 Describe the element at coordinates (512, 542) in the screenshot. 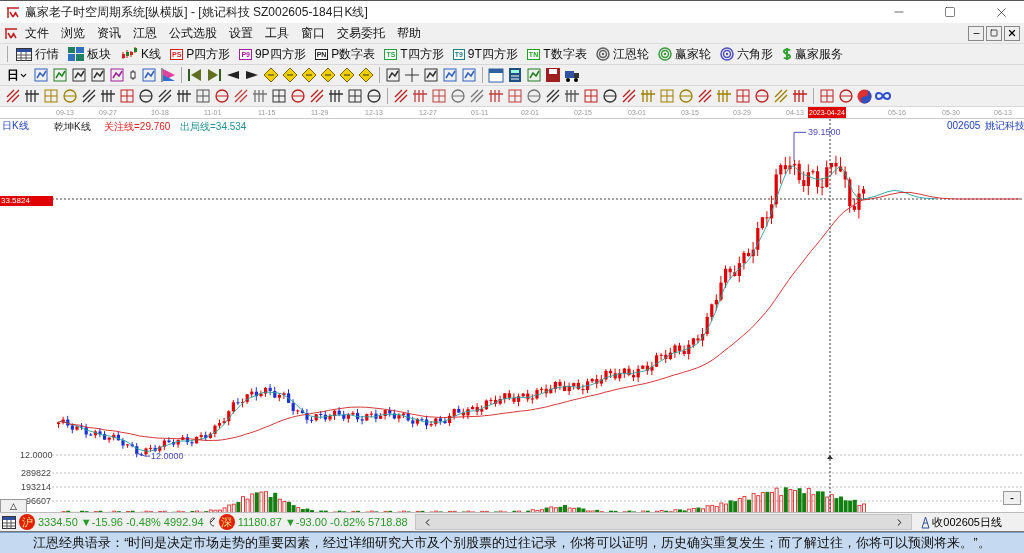

I see `quote-text: 江恩经典语录：“时间是决定市场走势的重要因素，经过详细研究大市及个别股票的过往记录，你将可以证明，历史确实重复发生；而了解过往，你将可以预测将来。”。` at that location.